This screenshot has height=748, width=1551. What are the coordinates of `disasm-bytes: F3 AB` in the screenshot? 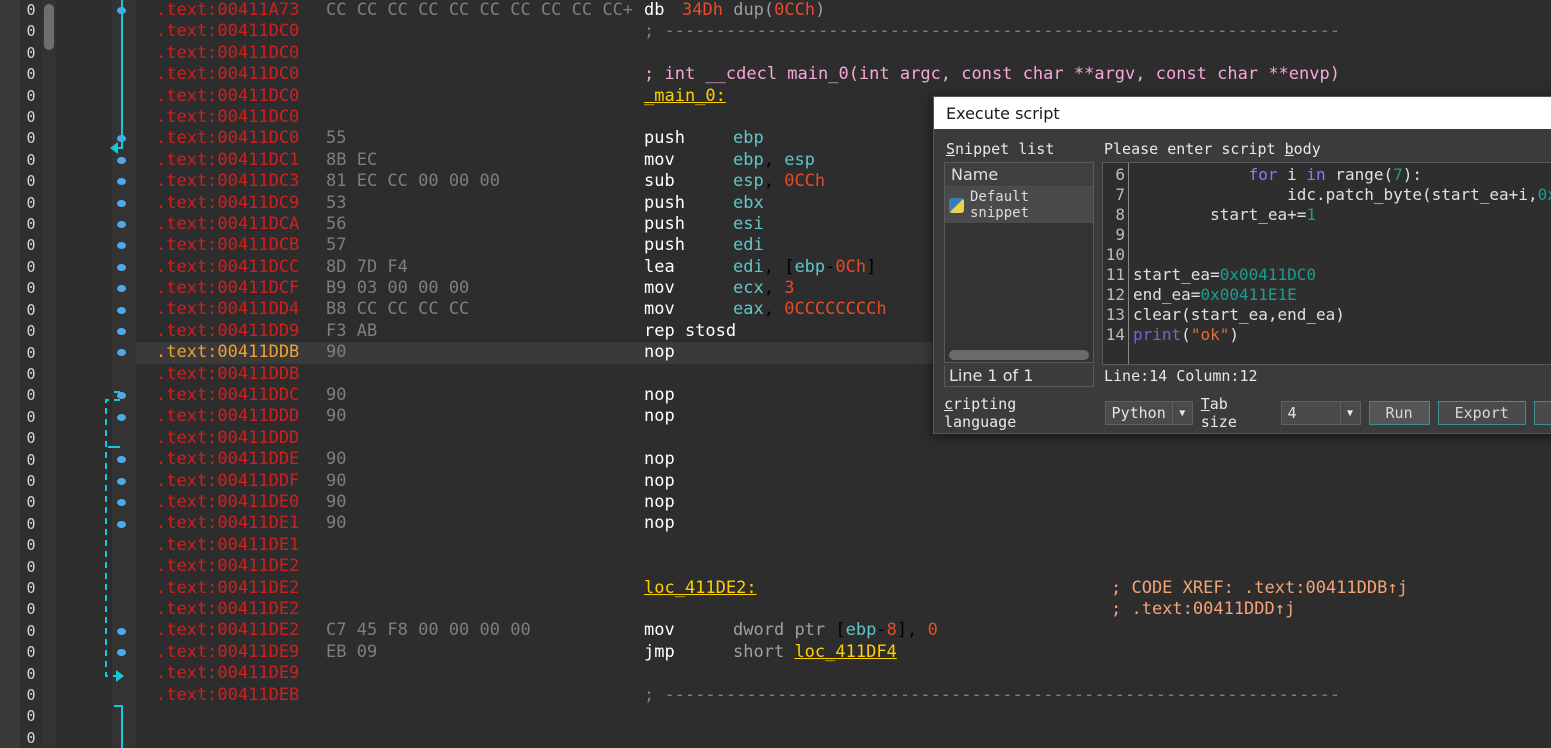 It's located at (352, 330).